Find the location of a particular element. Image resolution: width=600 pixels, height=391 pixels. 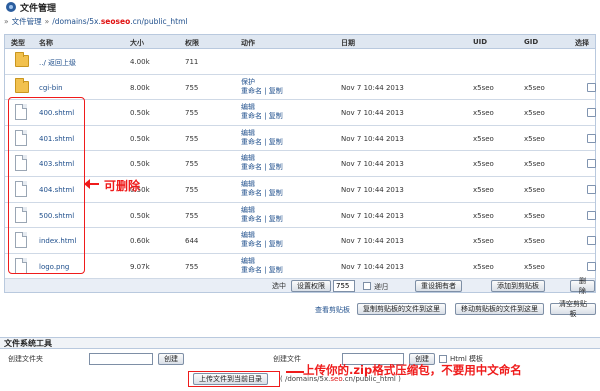

header-uid: UID is located at coordinates (480, 42).